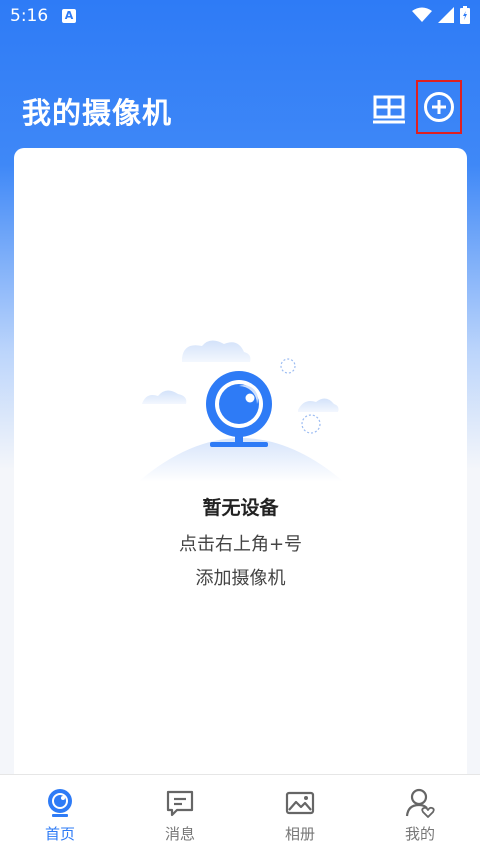 This screenshot has width=480, height=854. I want to click on signal-icon, so click(446, 15).